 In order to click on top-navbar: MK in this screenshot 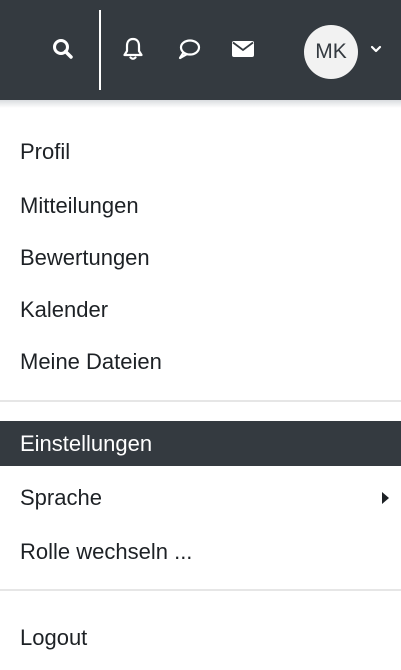, I will do `click(200, 50)`.